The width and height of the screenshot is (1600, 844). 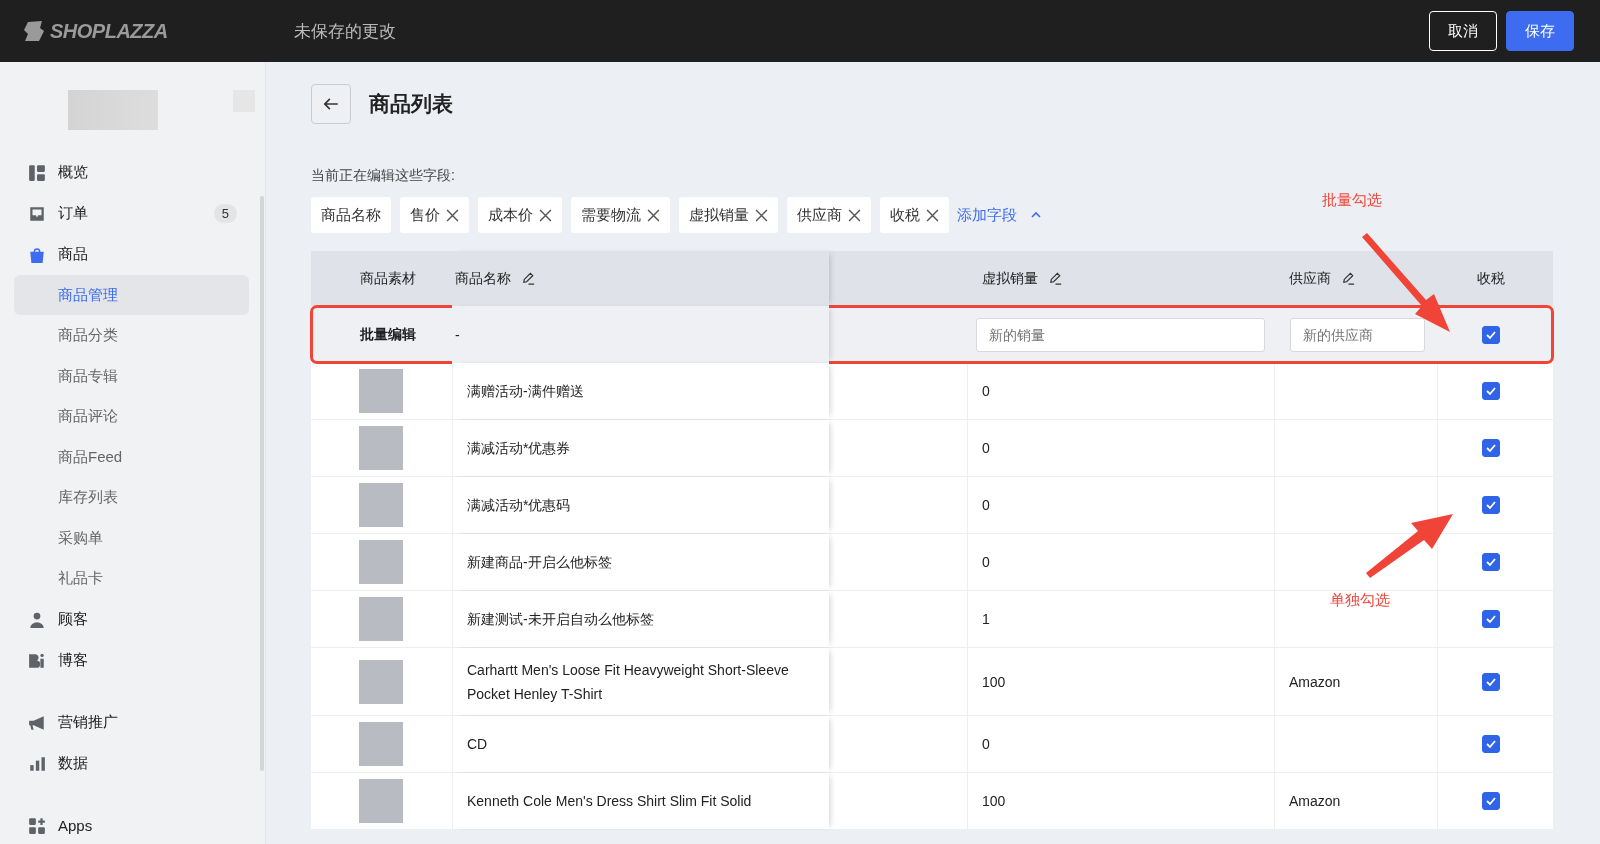 What do you see at coordinates (131, 457) in the screenshot?
I see `sidebar-subitem: 商品Feed` at bounding box center [131, 457].